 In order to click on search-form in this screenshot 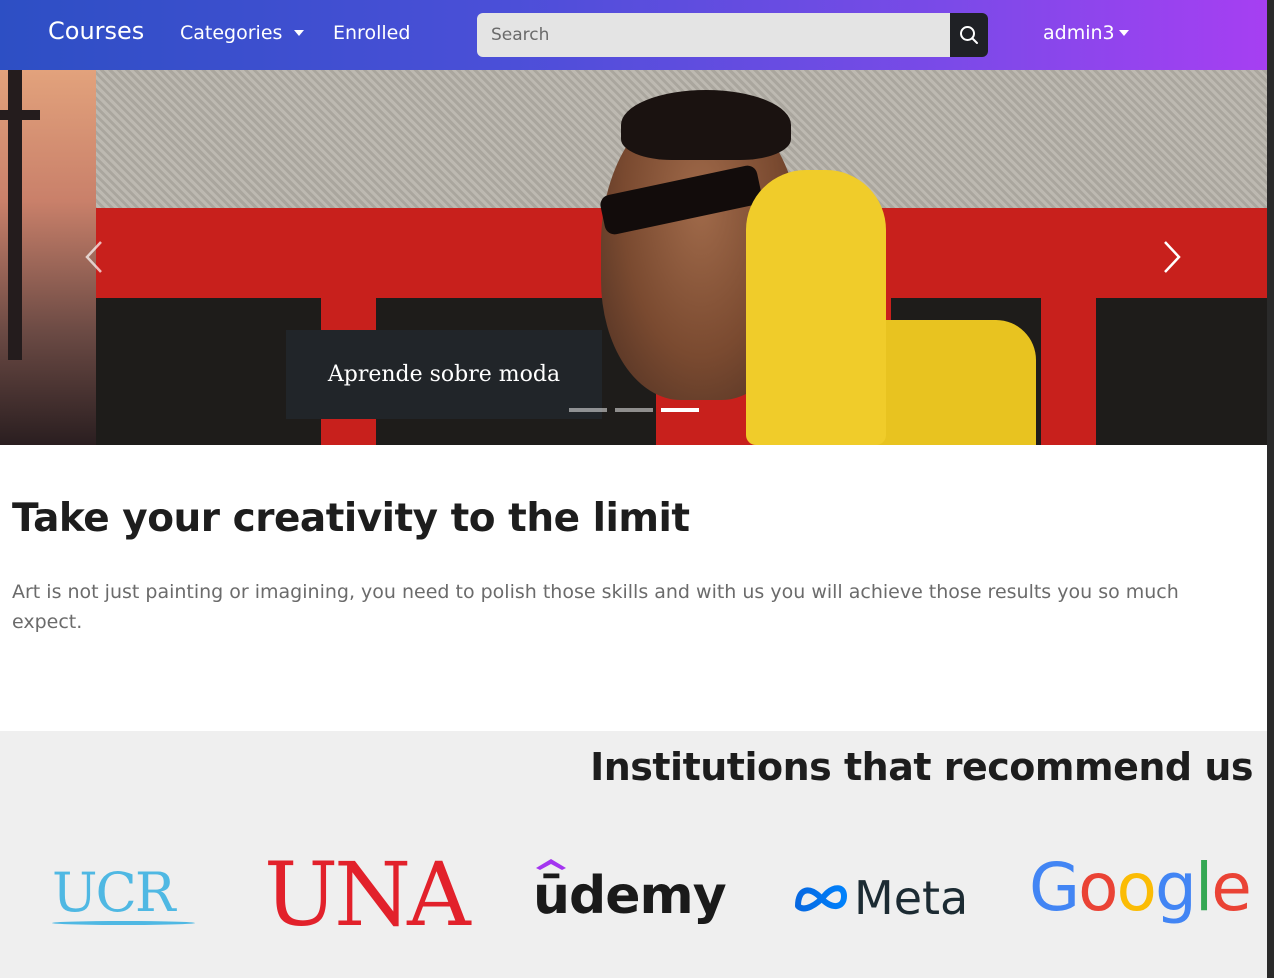, I will do `click(732, 35)`.